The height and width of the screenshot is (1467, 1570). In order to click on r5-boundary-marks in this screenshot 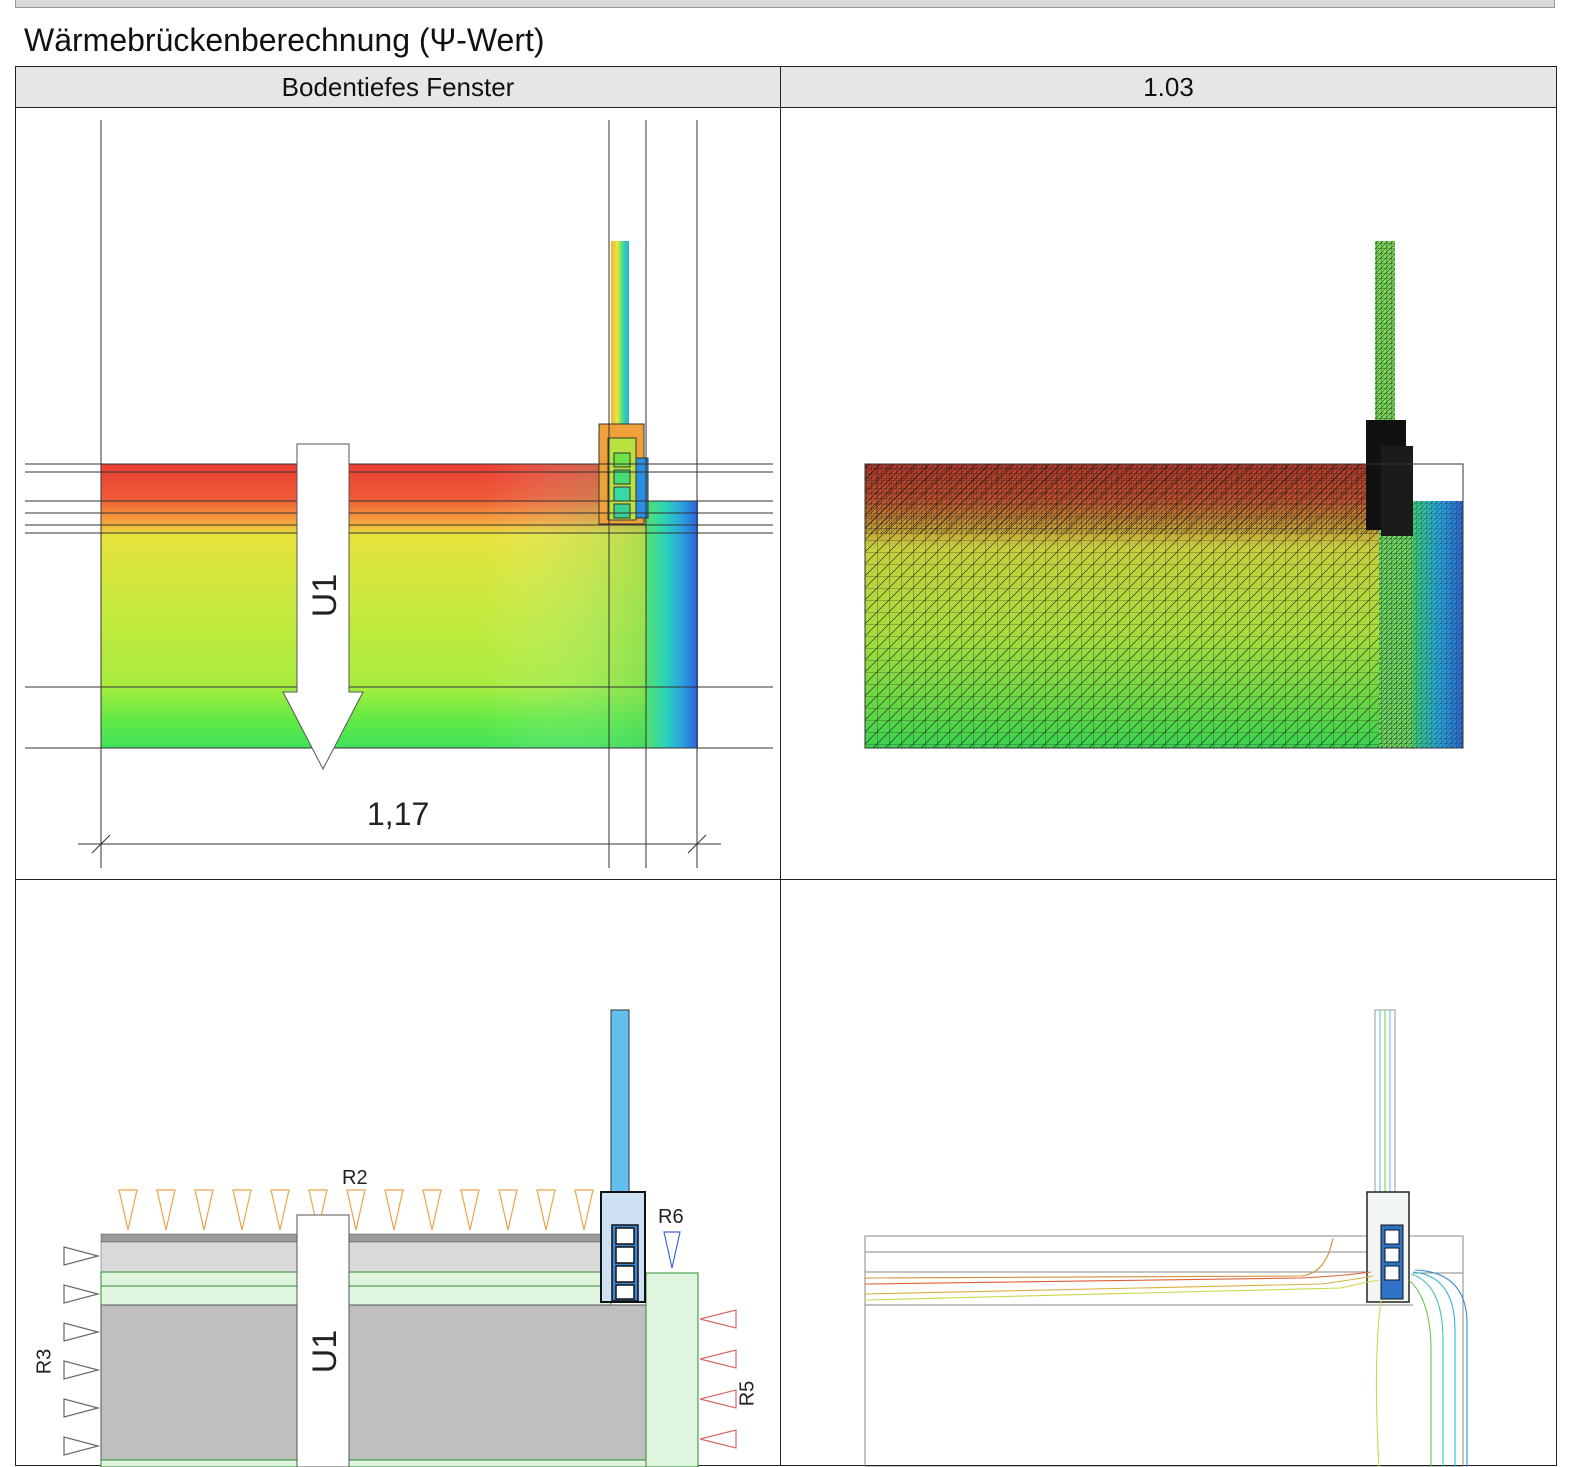, I will do `click(718, 1379)`.